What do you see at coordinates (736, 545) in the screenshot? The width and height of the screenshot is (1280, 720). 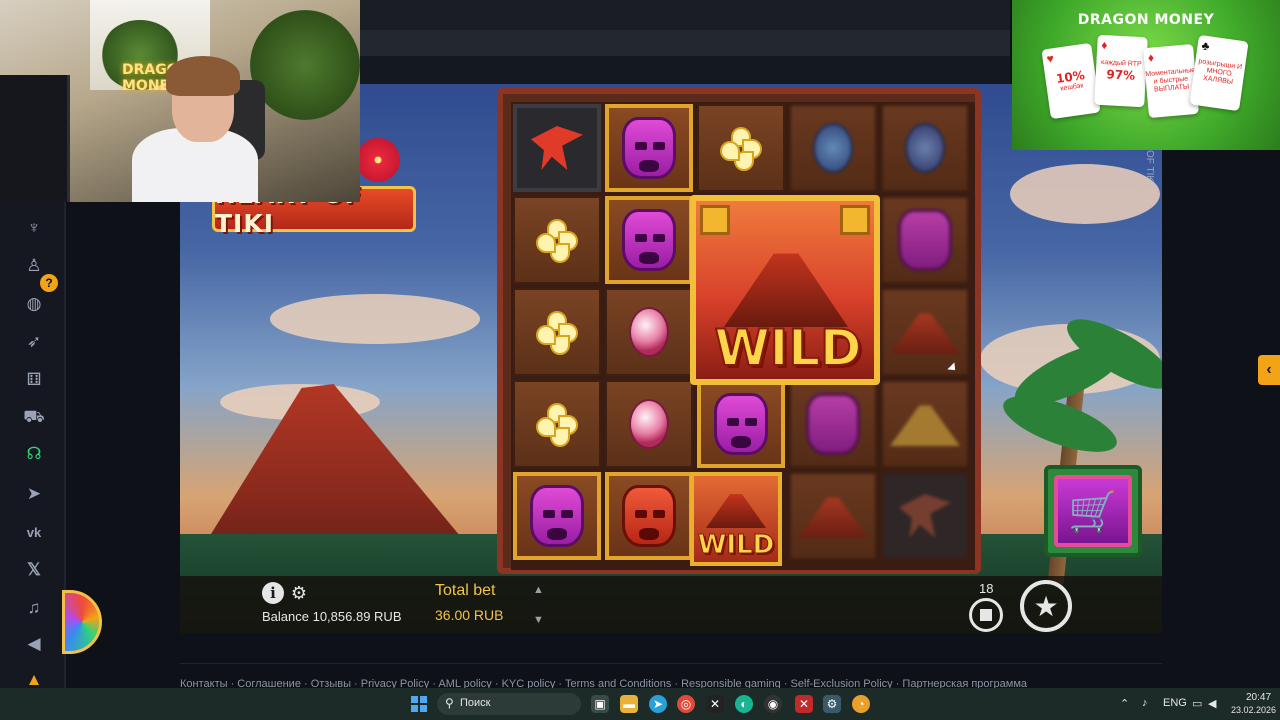 I see `wild-label-small: WILD` at bounding box center [736, 545].